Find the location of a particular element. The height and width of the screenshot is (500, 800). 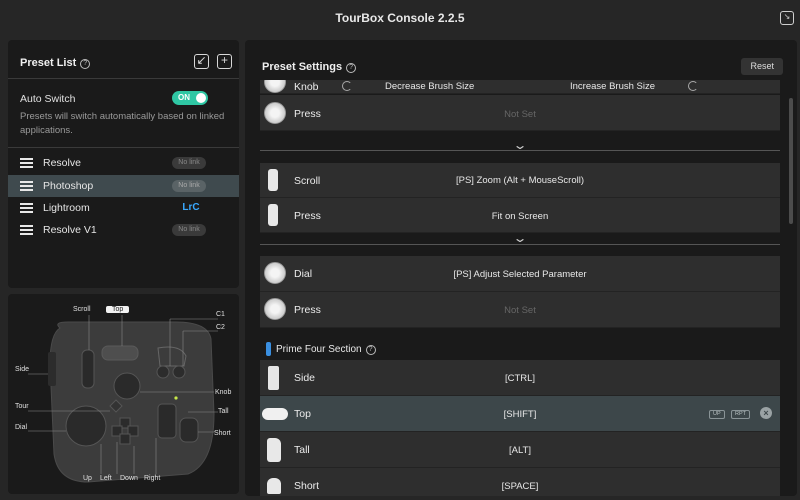

scroll-label: Scroll is located at coordinates (82, 309).